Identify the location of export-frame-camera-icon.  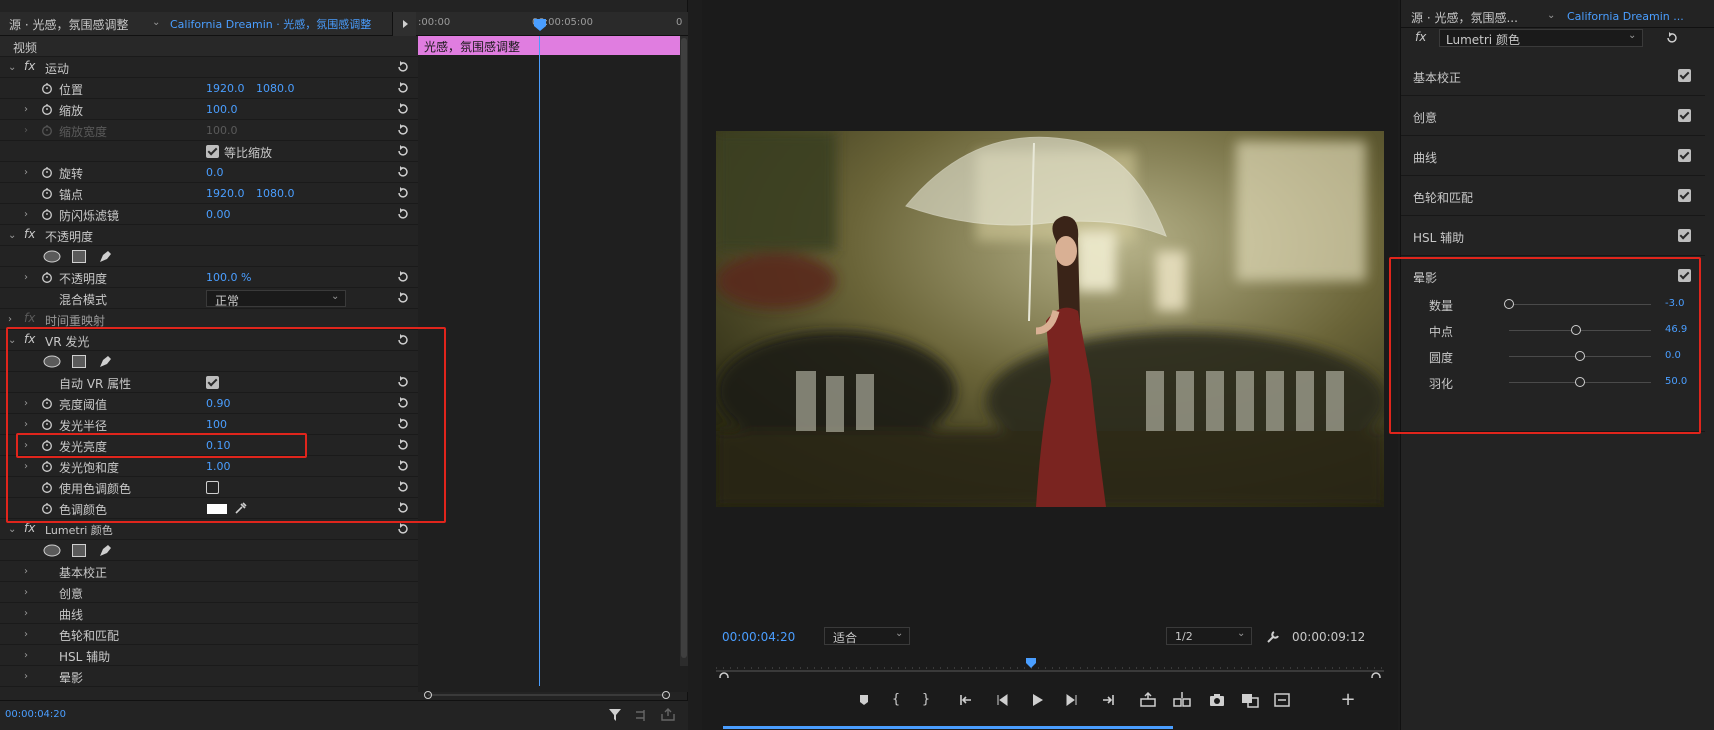
(1217, 700).